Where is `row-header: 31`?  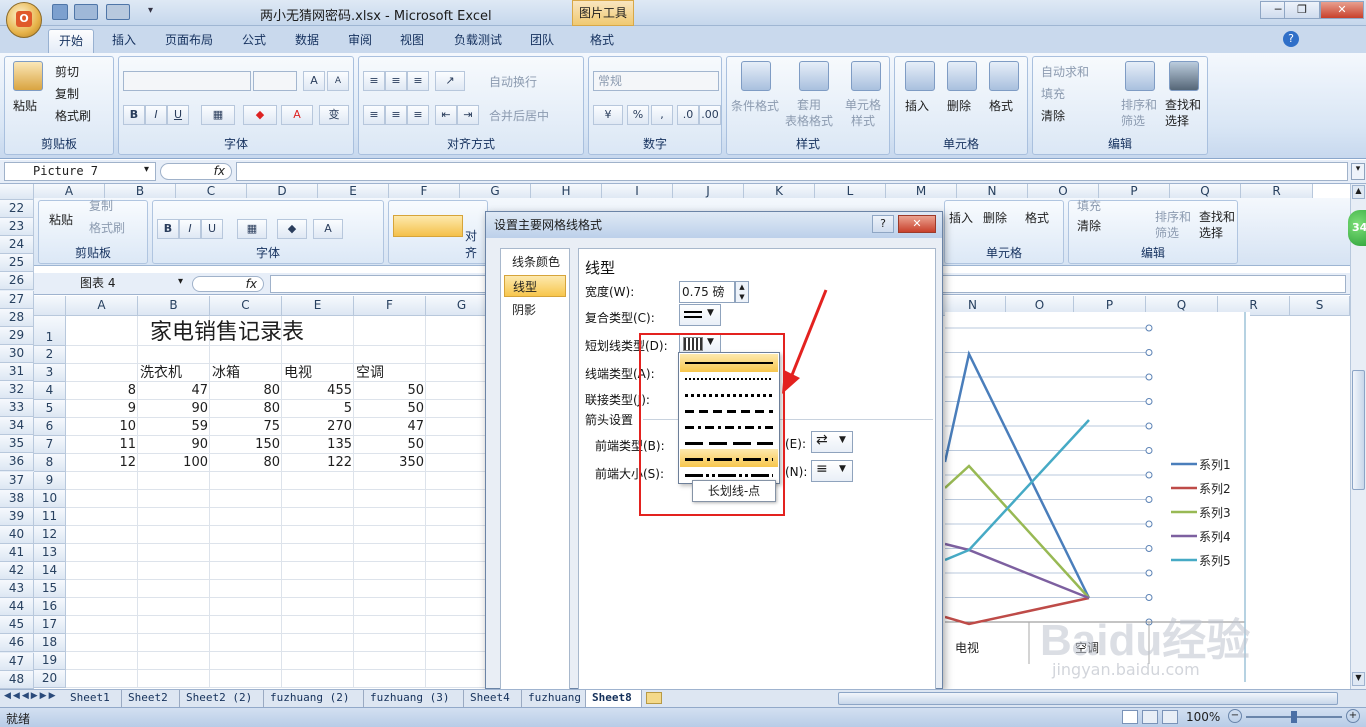
row-header: 31 is located at coordinates (17, 371).